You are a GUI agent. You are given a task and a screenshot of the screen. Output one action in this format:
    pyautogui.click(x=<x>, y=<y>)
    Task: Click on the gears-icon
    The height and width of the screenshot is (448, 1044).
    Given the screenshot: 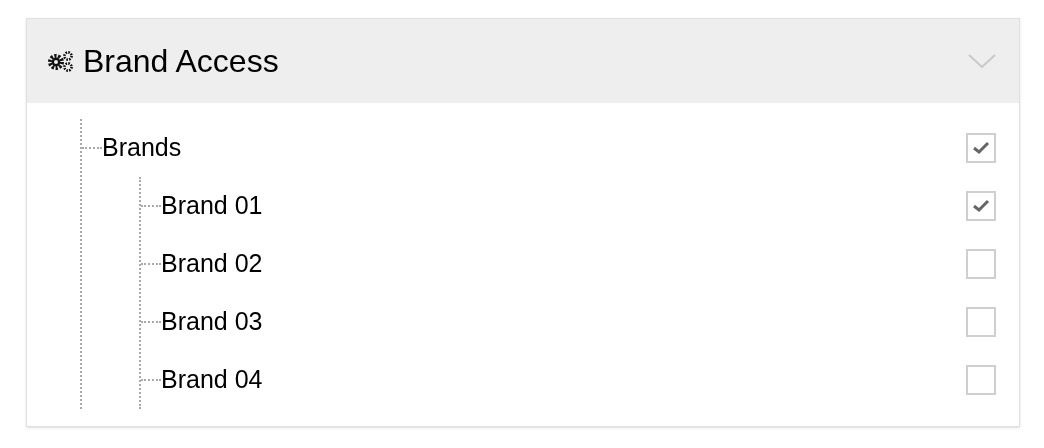 What is the action you would take?
    pyautogui.click(x=61, y=61)
    